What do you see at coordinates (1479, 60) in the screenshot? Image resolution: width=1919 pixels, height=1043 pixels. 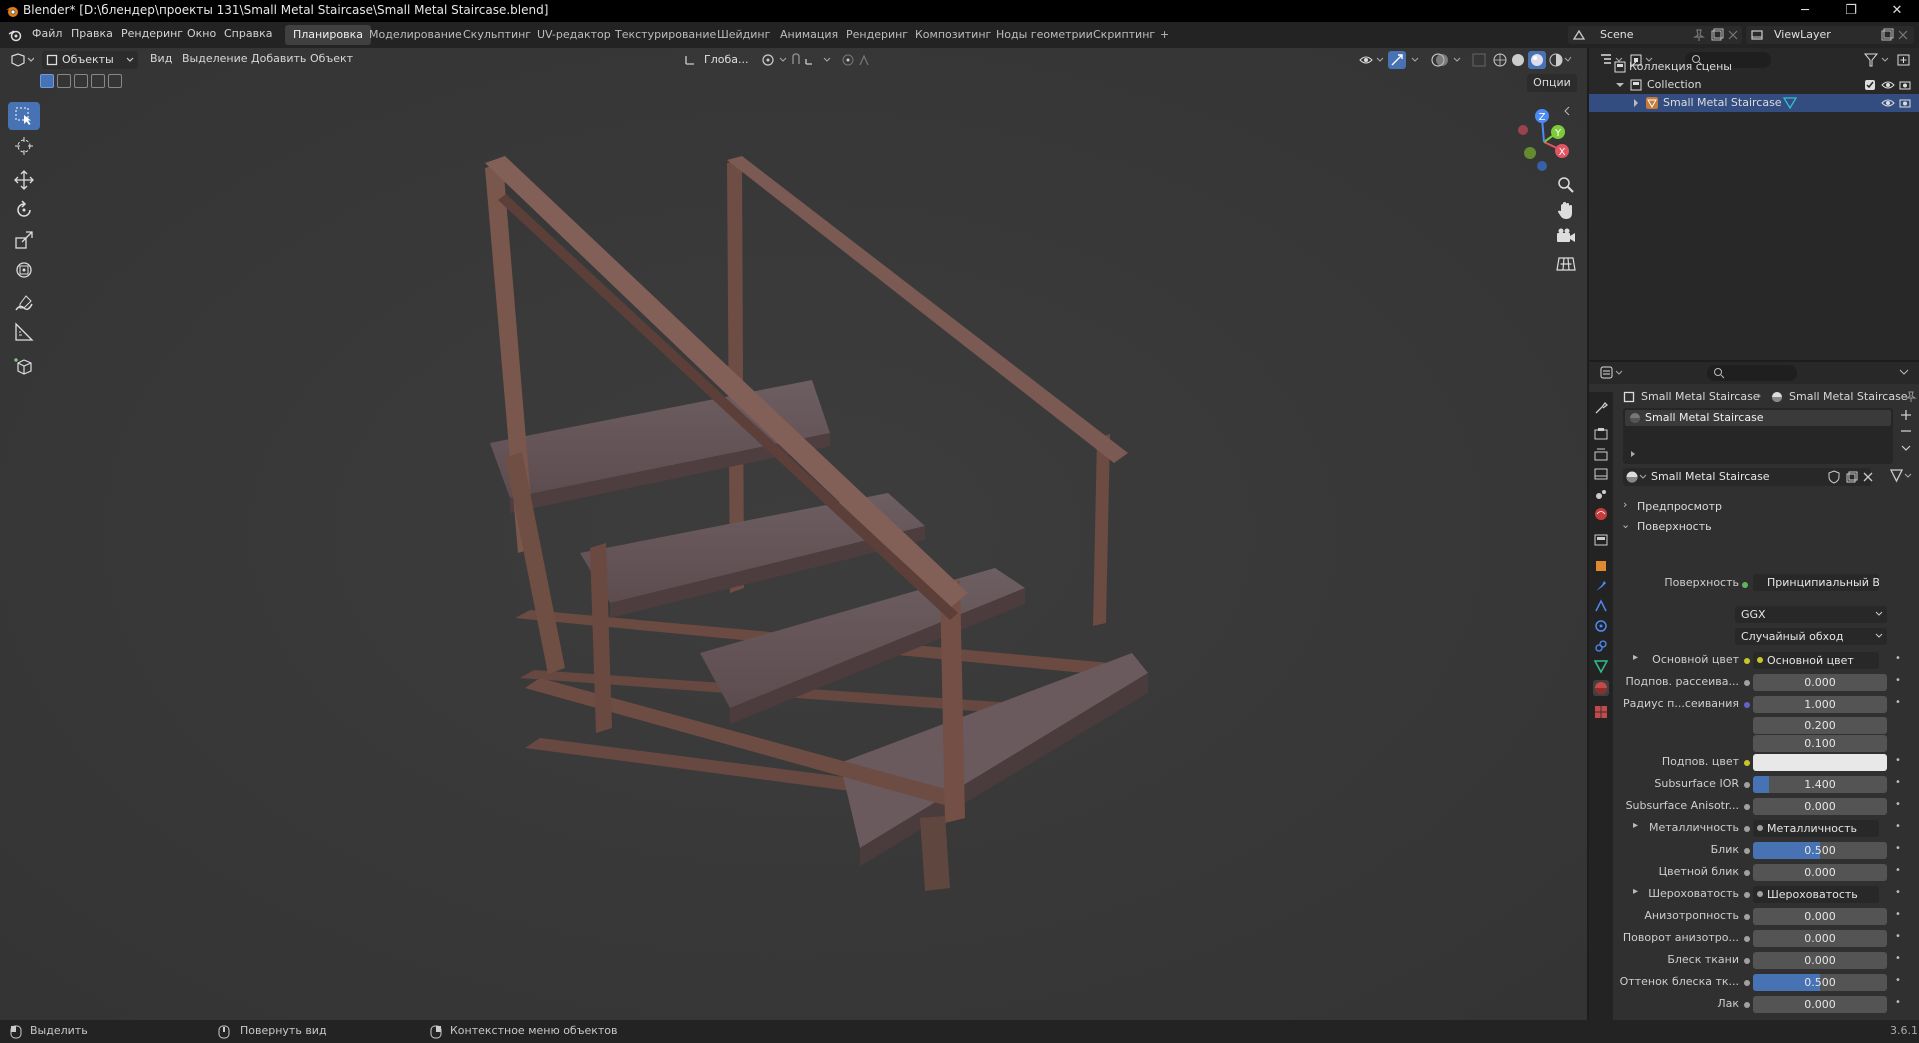 I see `xray-toggle-icon` at bounding box center [1479, 60].